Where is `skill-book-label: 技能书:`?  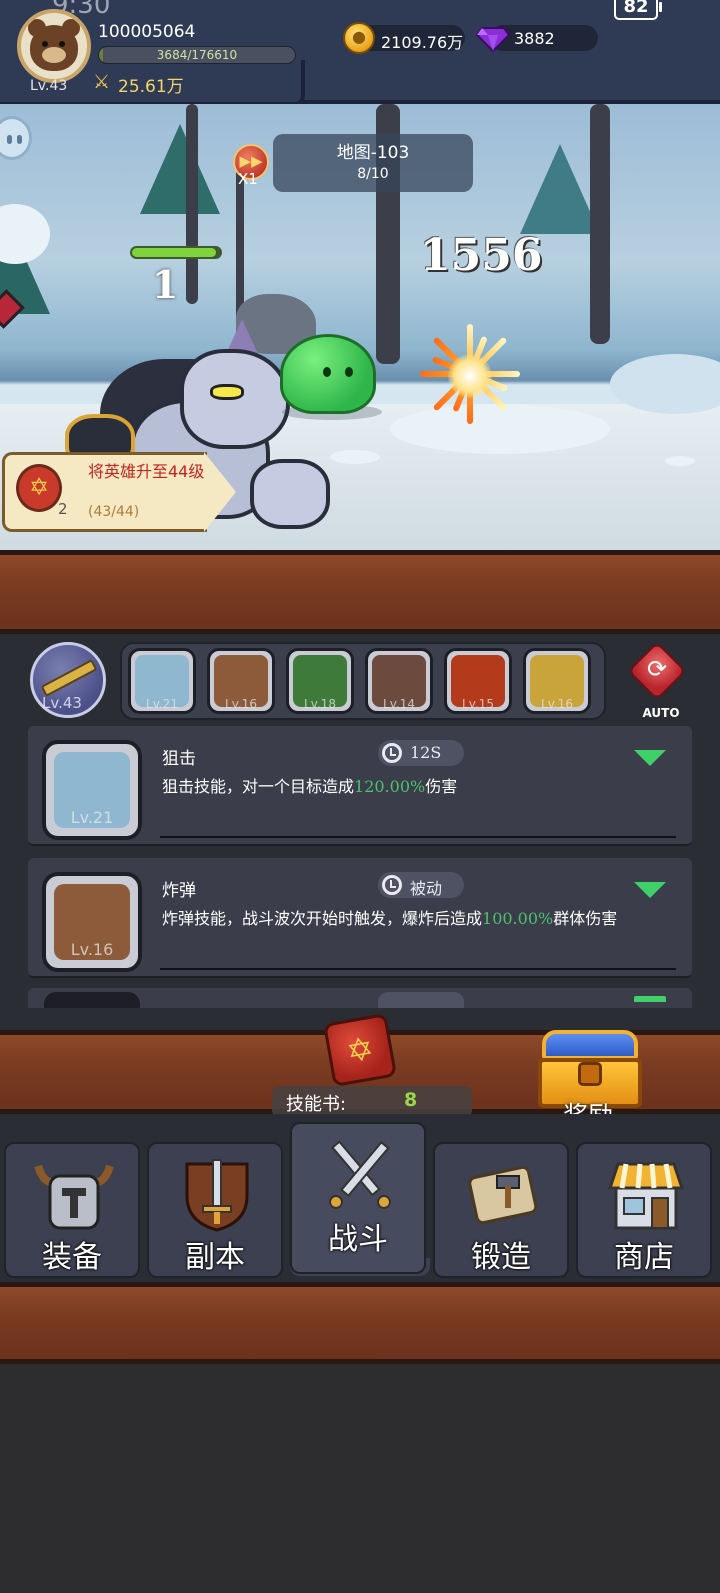
skill-book-label: 技能书: is located at coordinates (316, 1104).